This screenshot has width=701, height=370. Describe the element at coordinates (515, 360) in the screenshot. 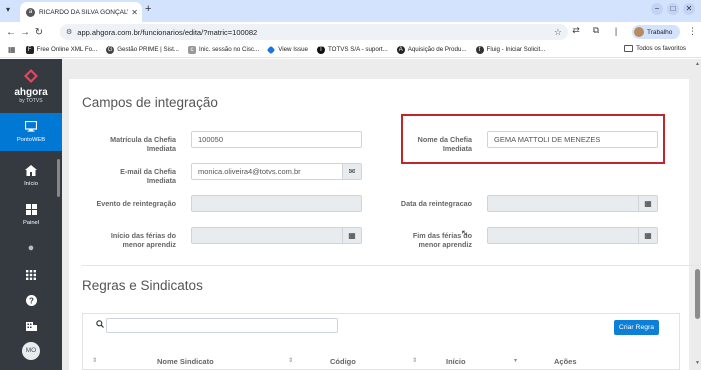

I see `sort-desc-icon: ▾` at that location.